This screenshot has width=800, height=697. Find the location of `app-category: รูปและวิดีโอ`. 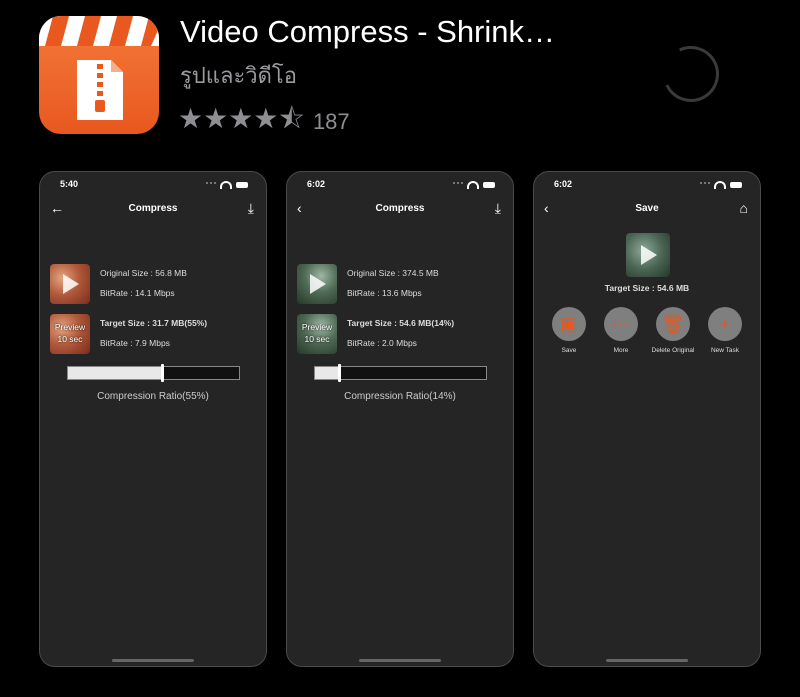

app-category: รูปและวิดีโอ is located at coordinates (238, 75).